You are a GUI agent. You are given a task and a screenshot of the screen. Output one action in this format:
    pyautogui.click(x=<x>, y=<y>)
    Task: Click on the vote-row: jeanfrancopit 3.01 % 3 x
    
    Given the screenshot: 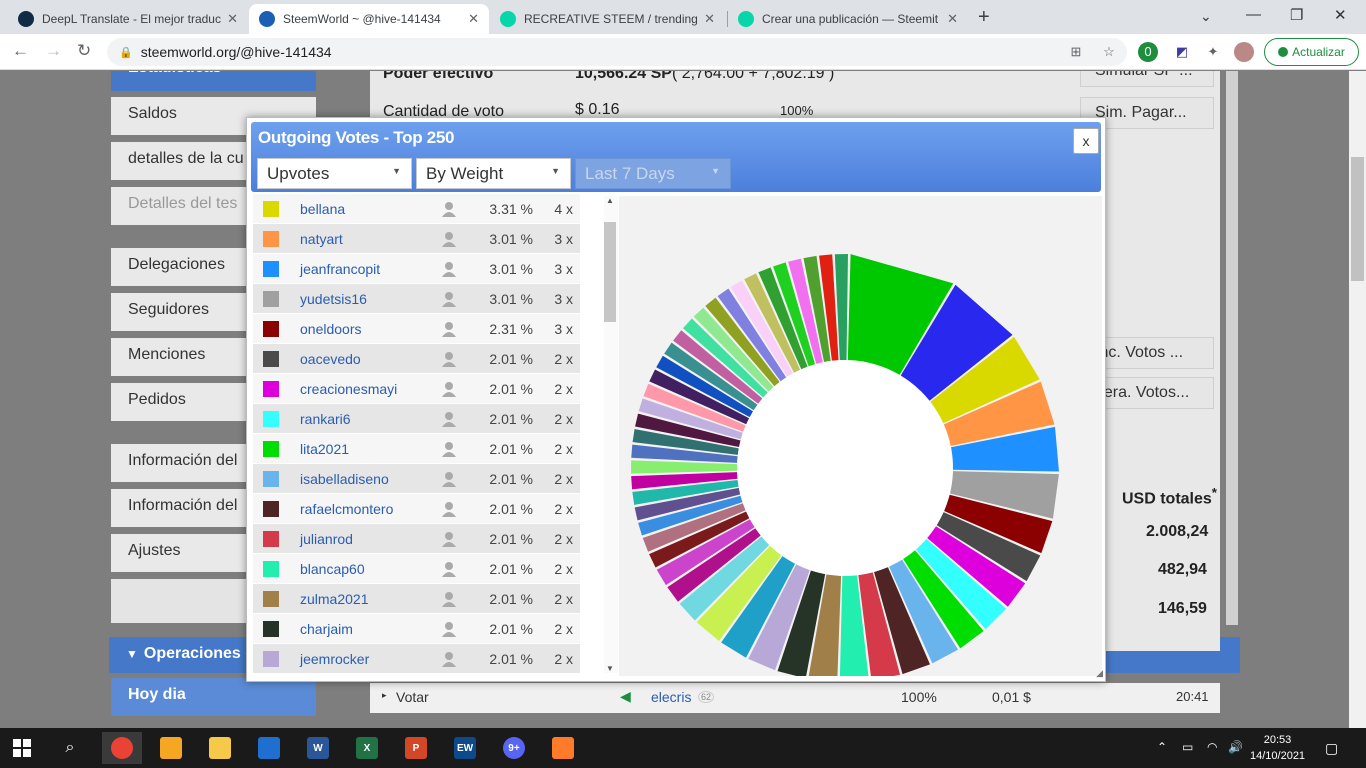 What is the action you would take?
    pyautogui.click(x=416, y=269)
    